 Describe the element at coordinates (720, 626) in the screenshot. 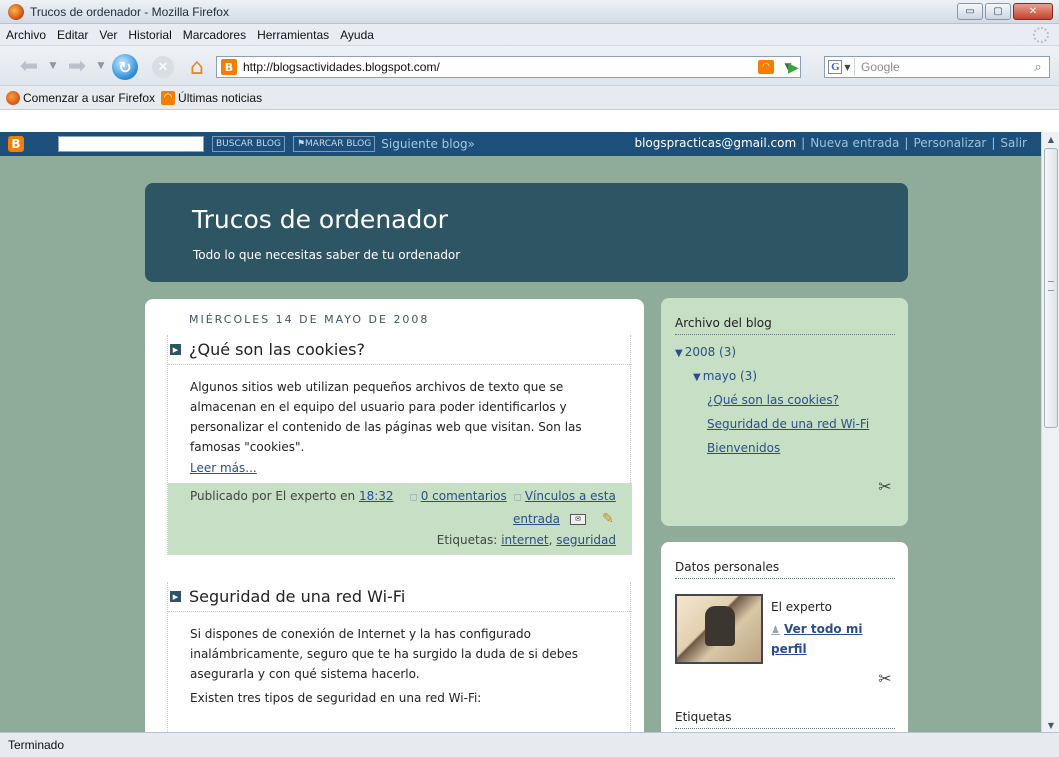

I see `avatar-figure` at that location.